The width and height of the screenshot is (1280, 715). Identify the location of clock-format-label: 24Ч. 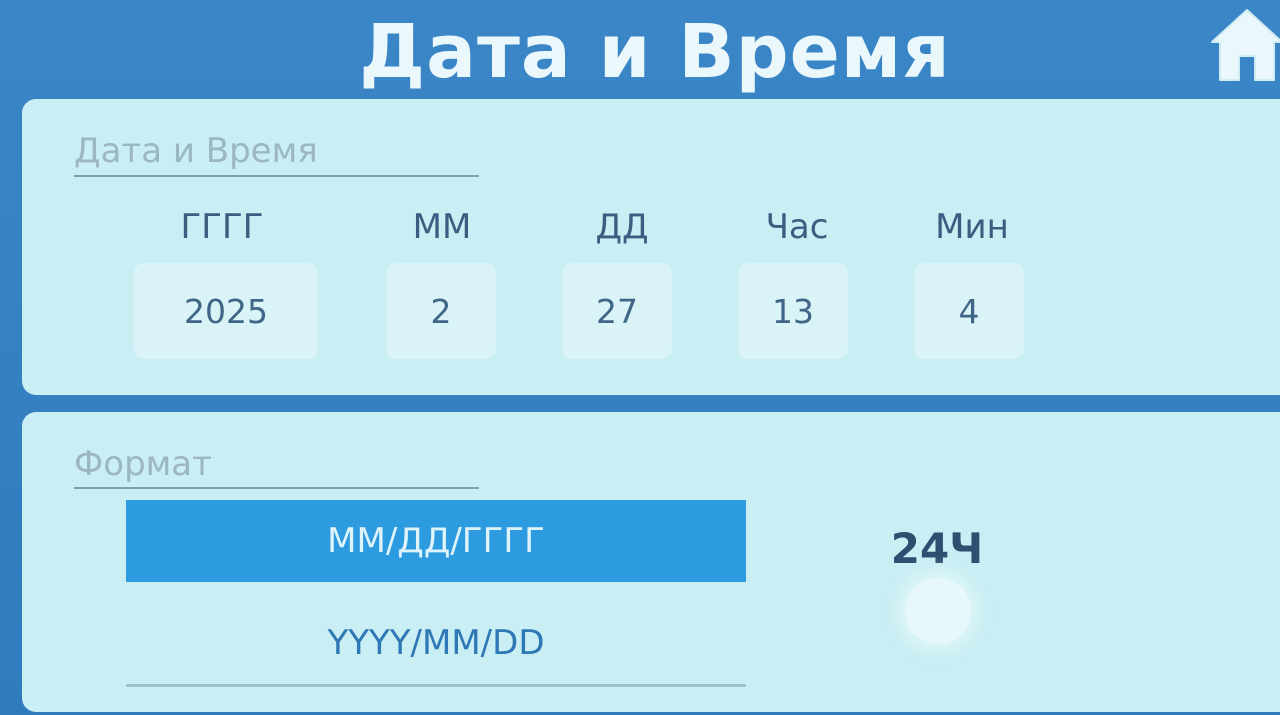
(937, 548).